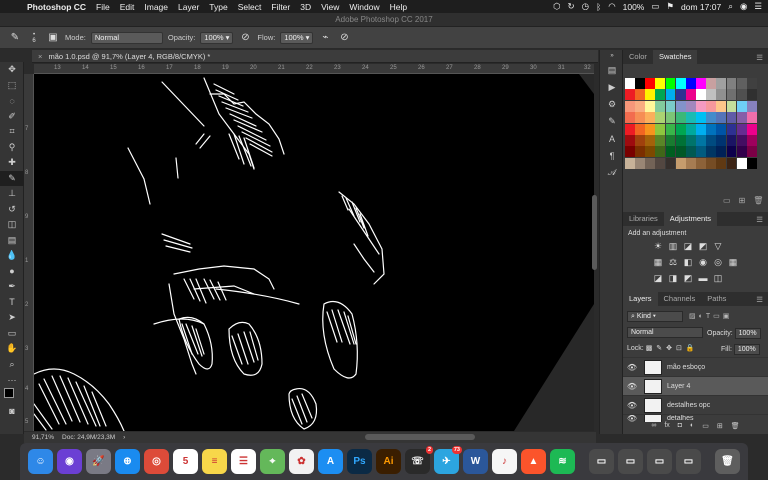 This screenshot has width=768, height=480. What do you see at coordinates (718, 278) in the screenshot?
I see `selective-color-icon: ◫` at bounding box center [718, 278].